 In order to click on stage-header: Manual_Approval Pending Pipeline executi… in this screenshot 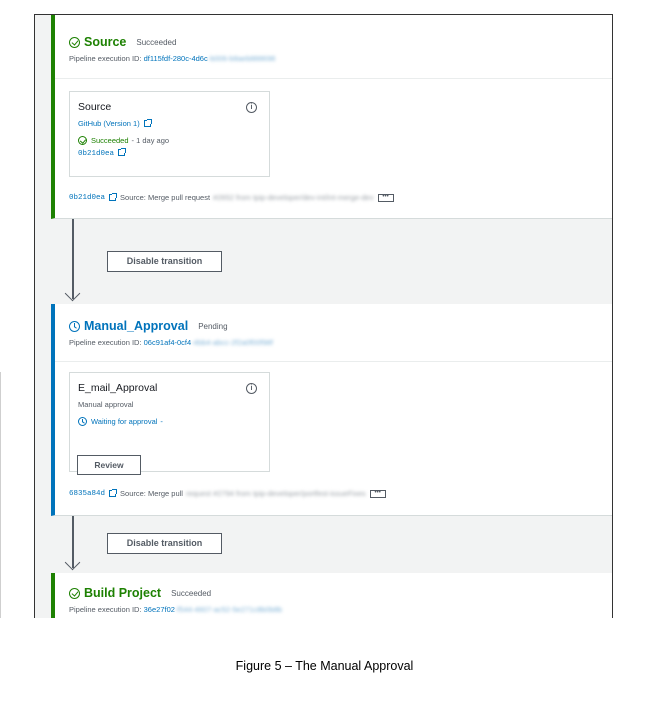, I will do `click(333, 333)`.